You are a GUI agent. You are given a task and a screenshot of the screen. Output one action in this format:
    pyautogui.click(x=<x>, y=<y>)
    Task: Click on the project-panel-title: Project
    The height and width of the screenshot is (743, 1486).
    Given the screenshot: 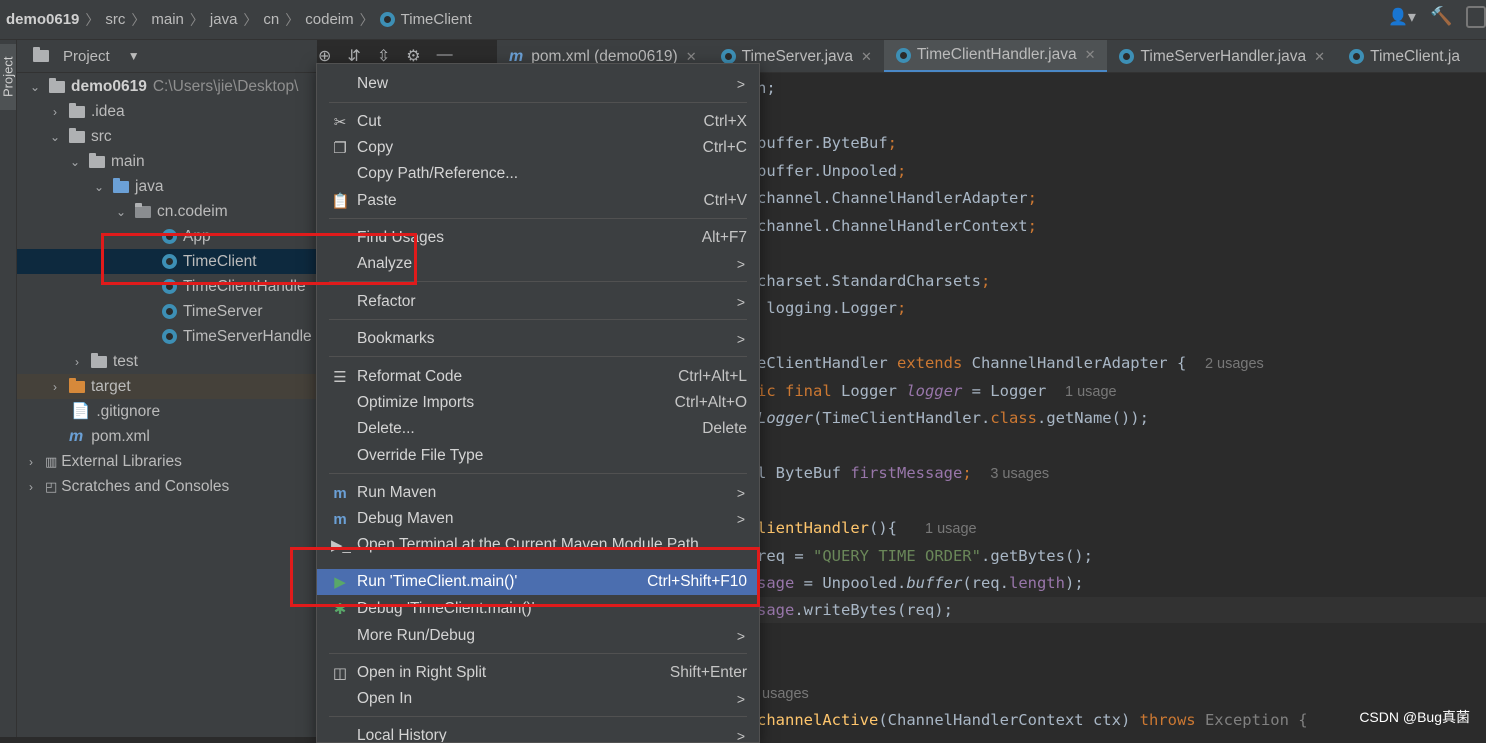 What is the action you would take?
    pyautogui.click(x=86, y=56)
    